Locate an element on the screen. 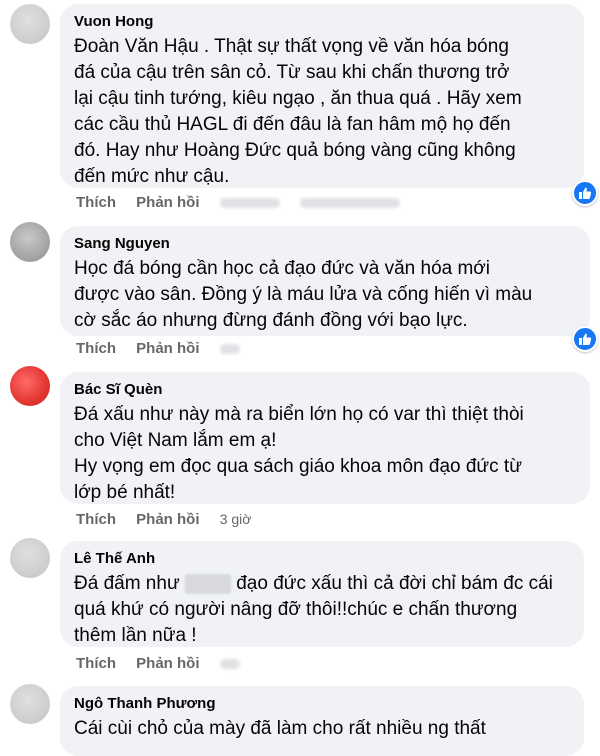 The image size is (600, 756). commenter-name: Ngô Thanh Phương is located at coordinates (322, 704).